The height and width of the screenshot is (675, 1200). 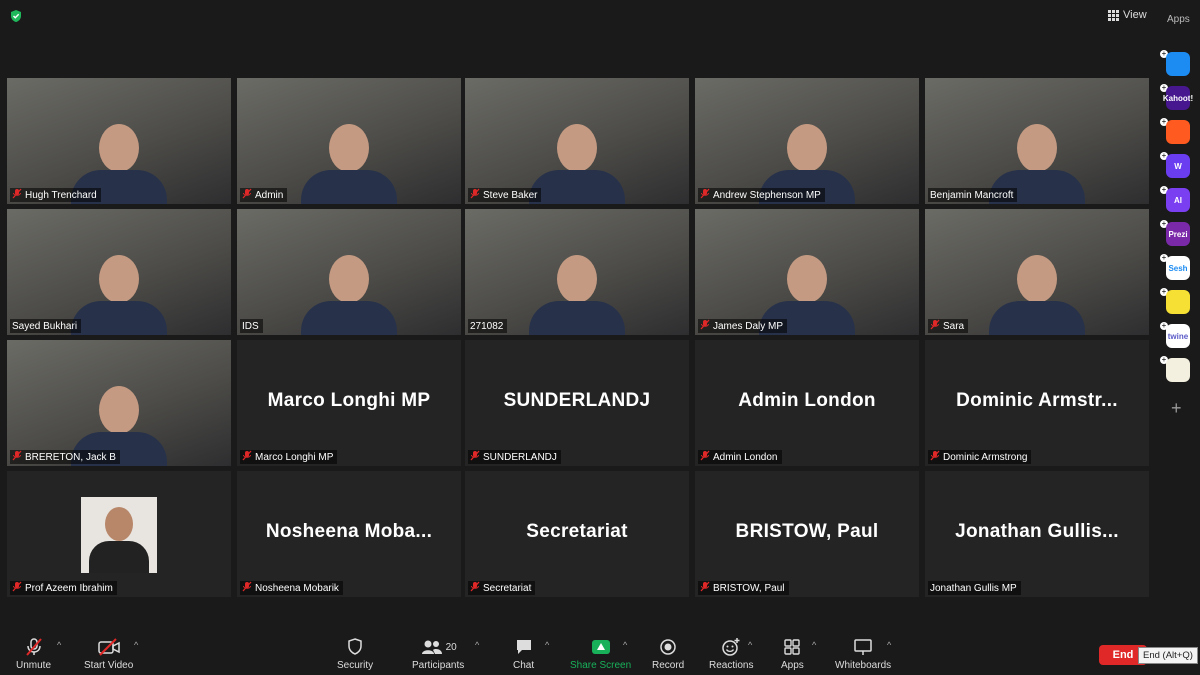 What do you see at coordinates (451, 647) in the screenshot?
I see `participants-count: 20` at bounding box center [451, 647].